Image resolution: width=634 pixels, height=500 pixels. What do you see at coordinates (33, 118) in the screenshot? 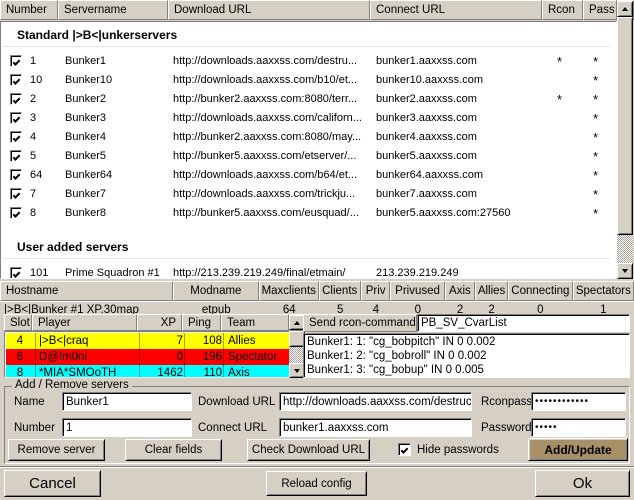
I see `cell-number: 3` at bounding box center [33, 118].